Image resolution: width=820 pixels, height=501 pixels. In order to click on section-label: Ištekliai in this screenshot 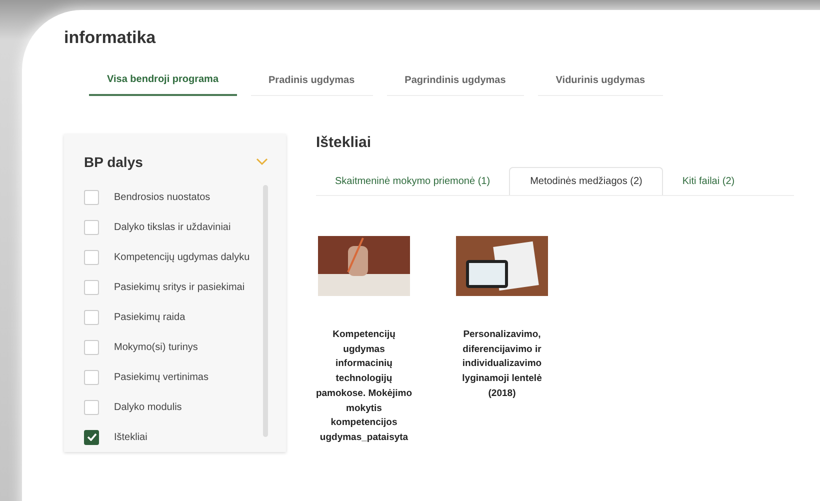, I will do `click(131, 437)`.